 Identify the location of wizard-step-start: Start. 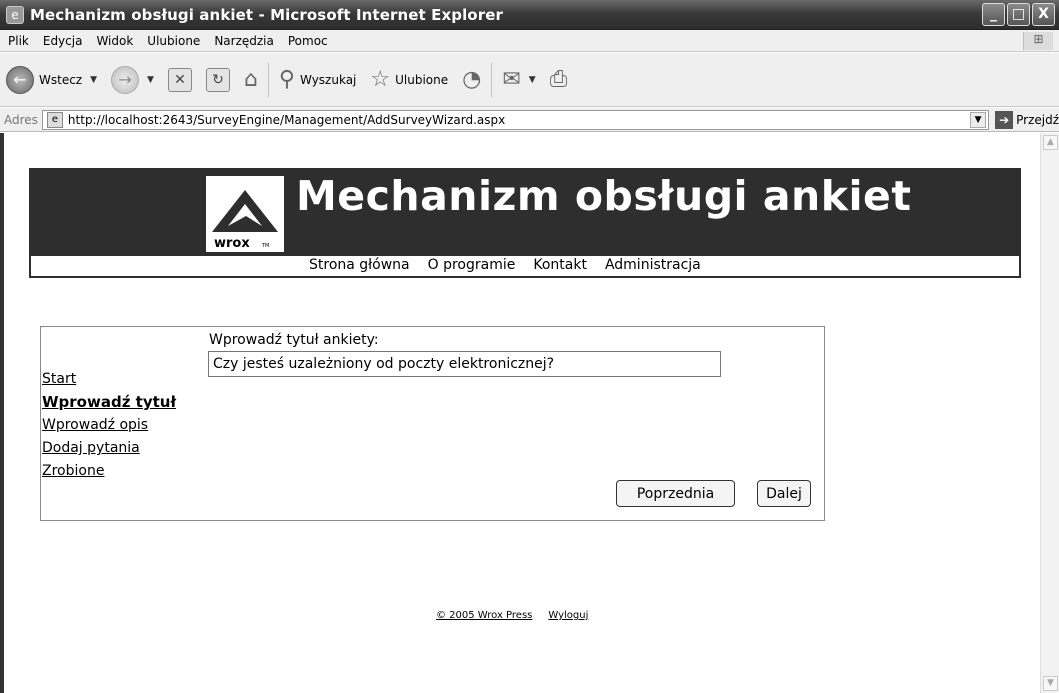
(109, 379).